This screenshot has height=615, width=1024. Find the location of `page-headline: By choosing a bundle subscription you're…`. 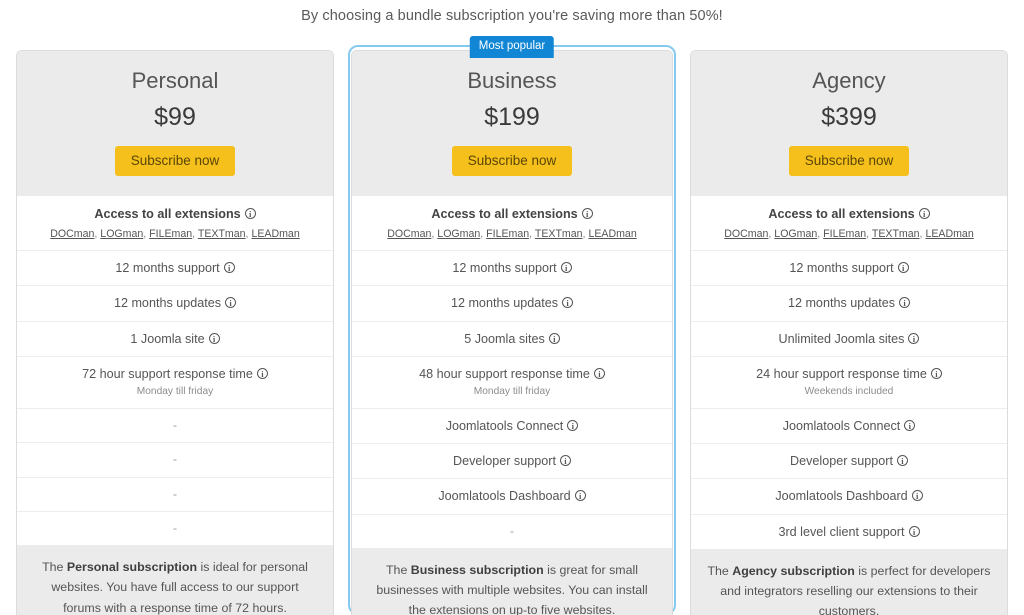

page-headline: By choosing a bundle subscription you're… is located at coordinates (512, 16).